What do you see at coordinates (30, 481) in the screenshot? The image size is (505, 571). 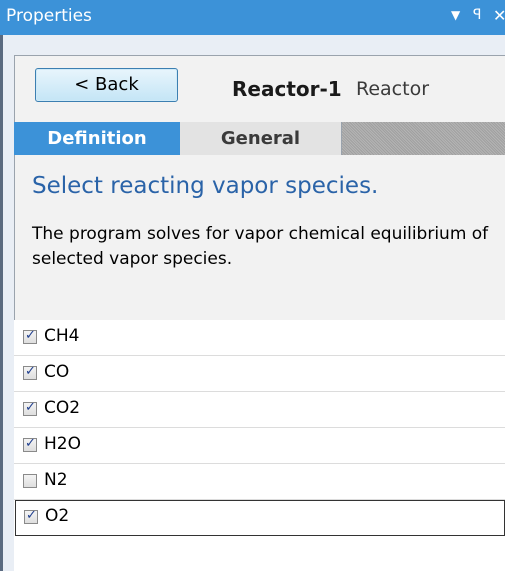 I see `species-checkbox-n2` at bounding box center [30, 481].